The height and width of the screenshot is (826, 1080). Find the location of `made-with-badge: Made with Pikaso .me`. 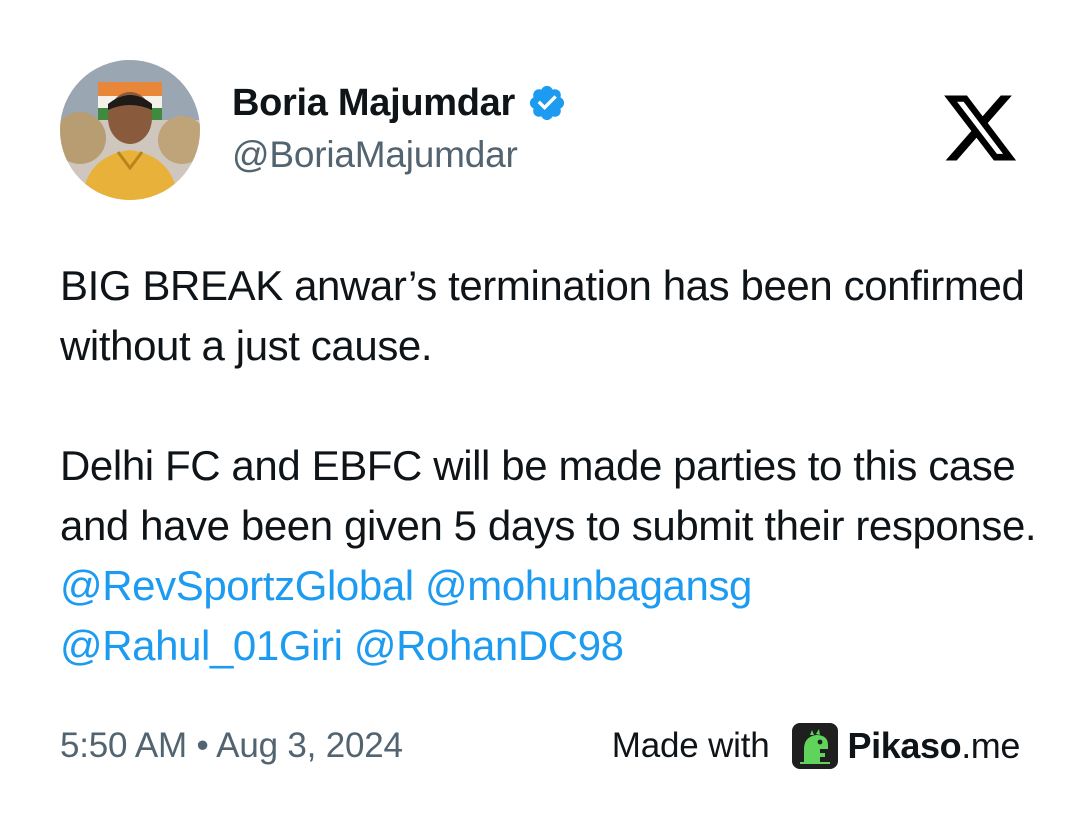

made-with-badge: Made with Pikaso .me is located at coordinates (816, 746).